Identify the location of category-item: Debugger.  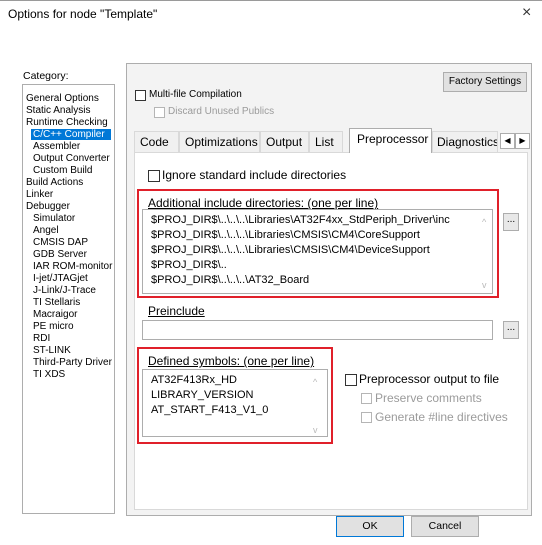
(48, 206).